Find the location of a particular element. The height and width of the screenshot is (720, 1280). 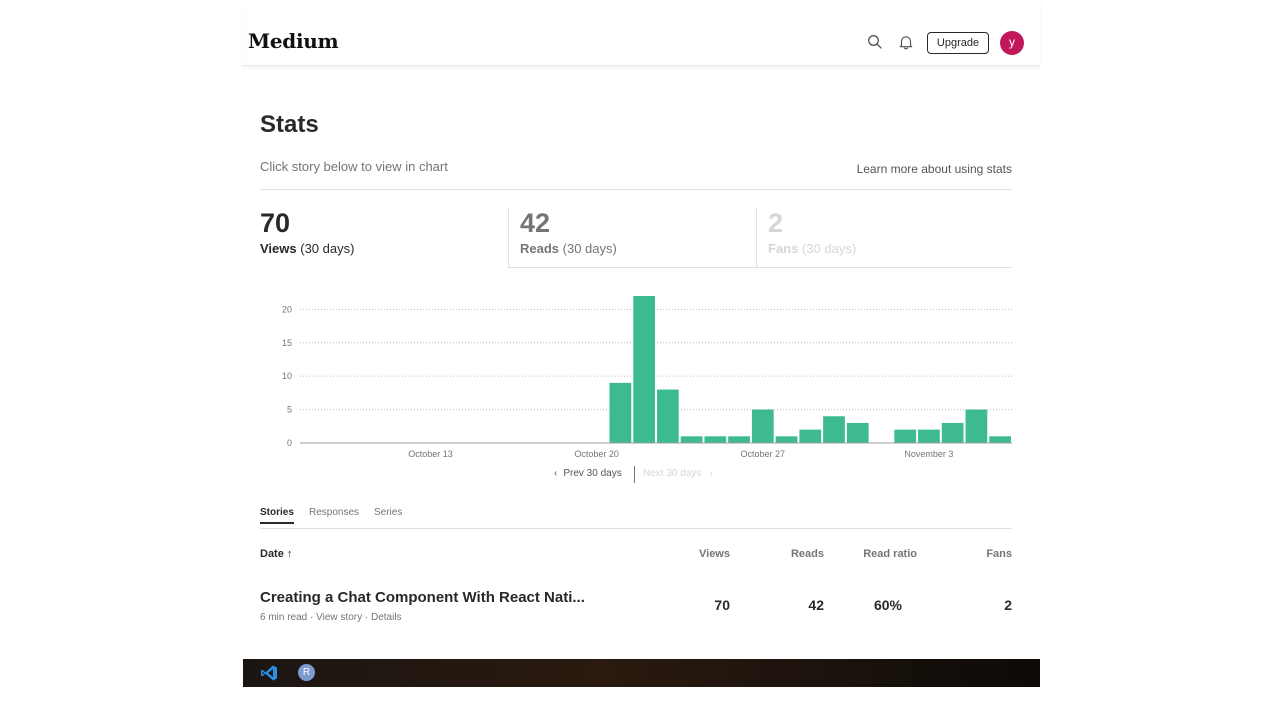

tab-series: Series is located at coordinates (388, 512).